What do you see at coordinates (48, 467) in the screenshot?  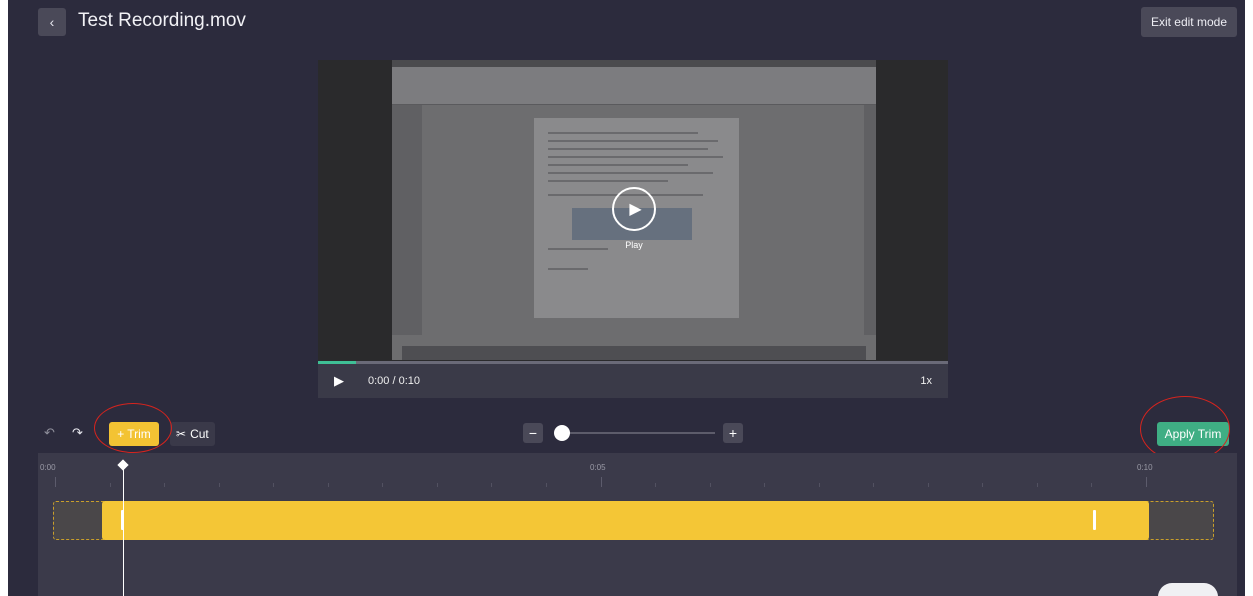 I see `timeline-tick-label: 0:00` at bounding box center [48, 467].